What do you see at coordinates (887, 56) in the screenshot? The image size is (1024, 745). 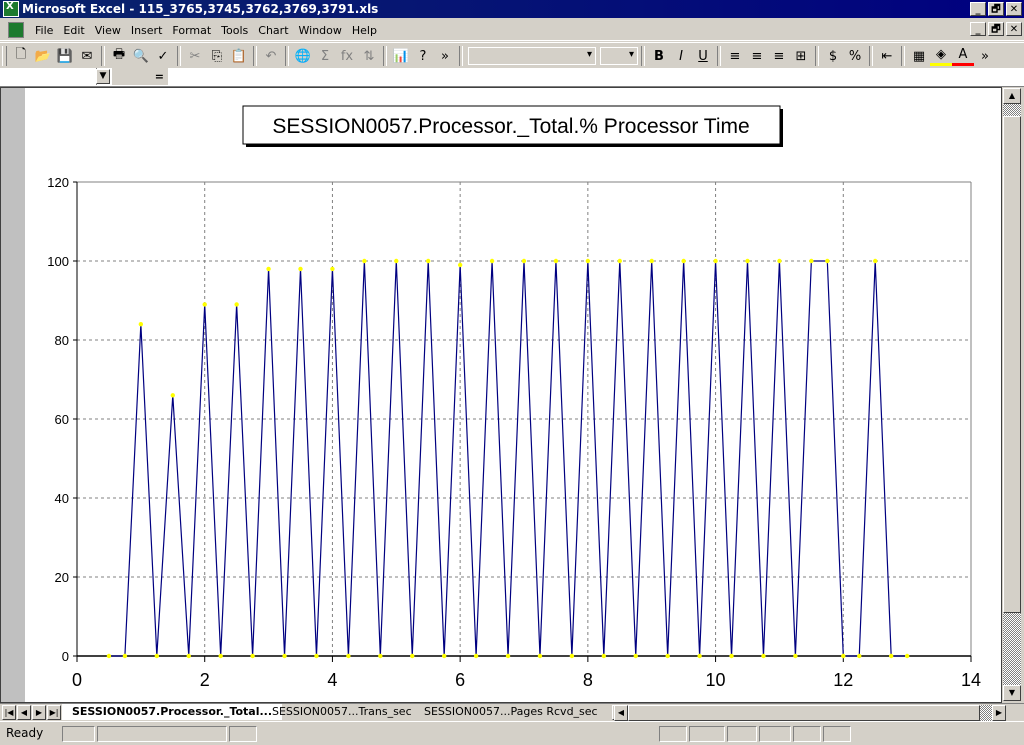 I see `decrease-indent-icon: ⇤` at bounding box center [887, 56].